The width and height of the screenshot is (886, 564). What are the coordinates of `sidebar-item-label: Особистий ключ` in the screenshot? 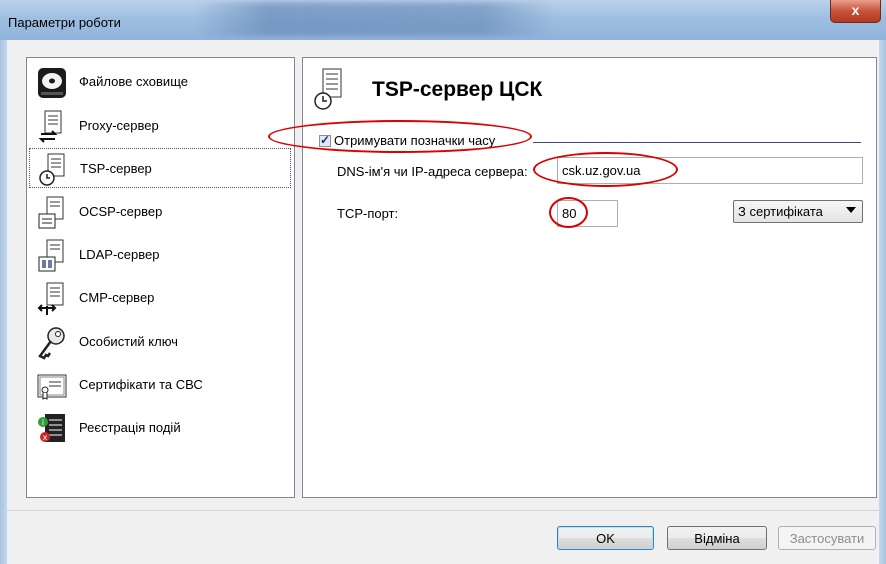 It's located at (128, 341).